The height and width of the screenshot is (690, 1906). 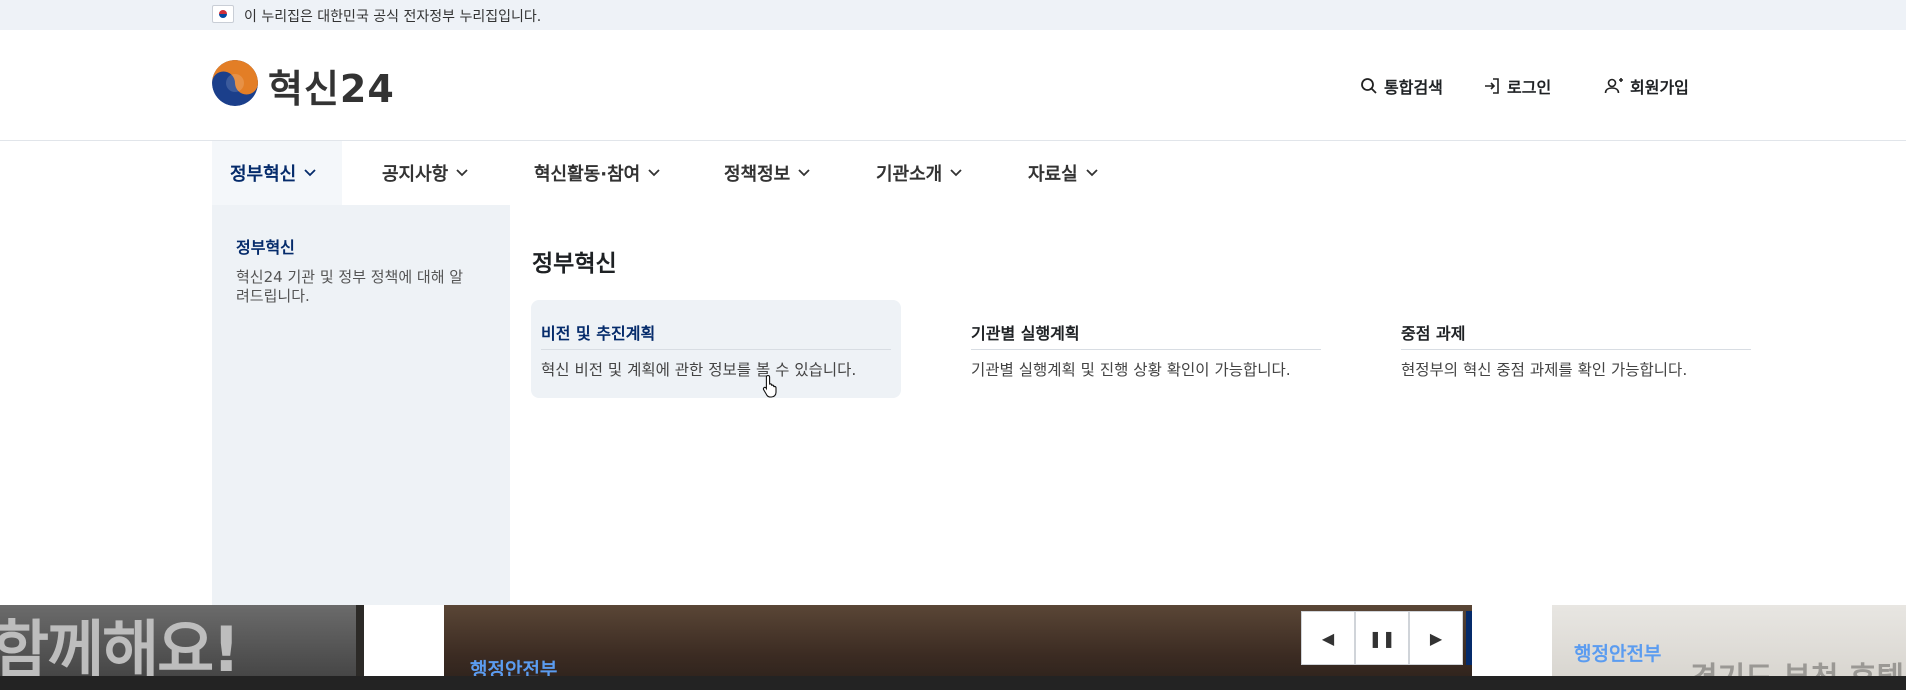 What do you see at coordinates (1529, 87) in the screenshot?
I see `login-link-label: 로그인` at bounding box center [1529, 87].